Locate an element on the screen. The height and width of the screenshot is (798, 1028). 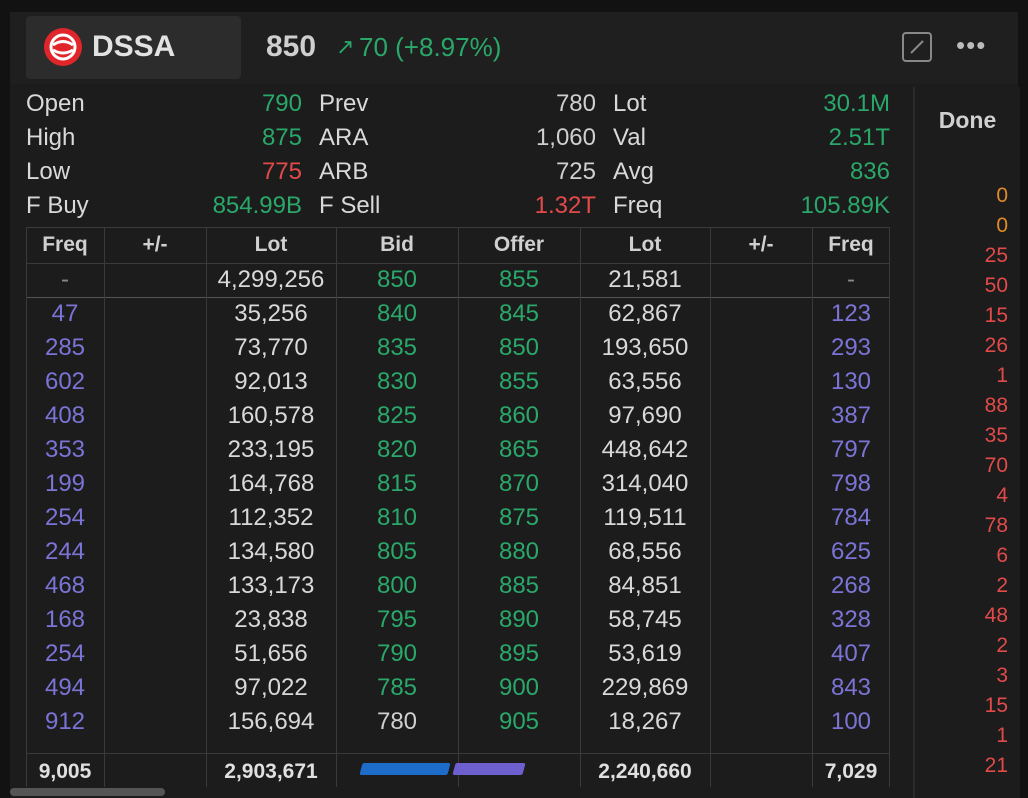
bid-lot-cell: 92,013 is located at coordinates (271, 382).